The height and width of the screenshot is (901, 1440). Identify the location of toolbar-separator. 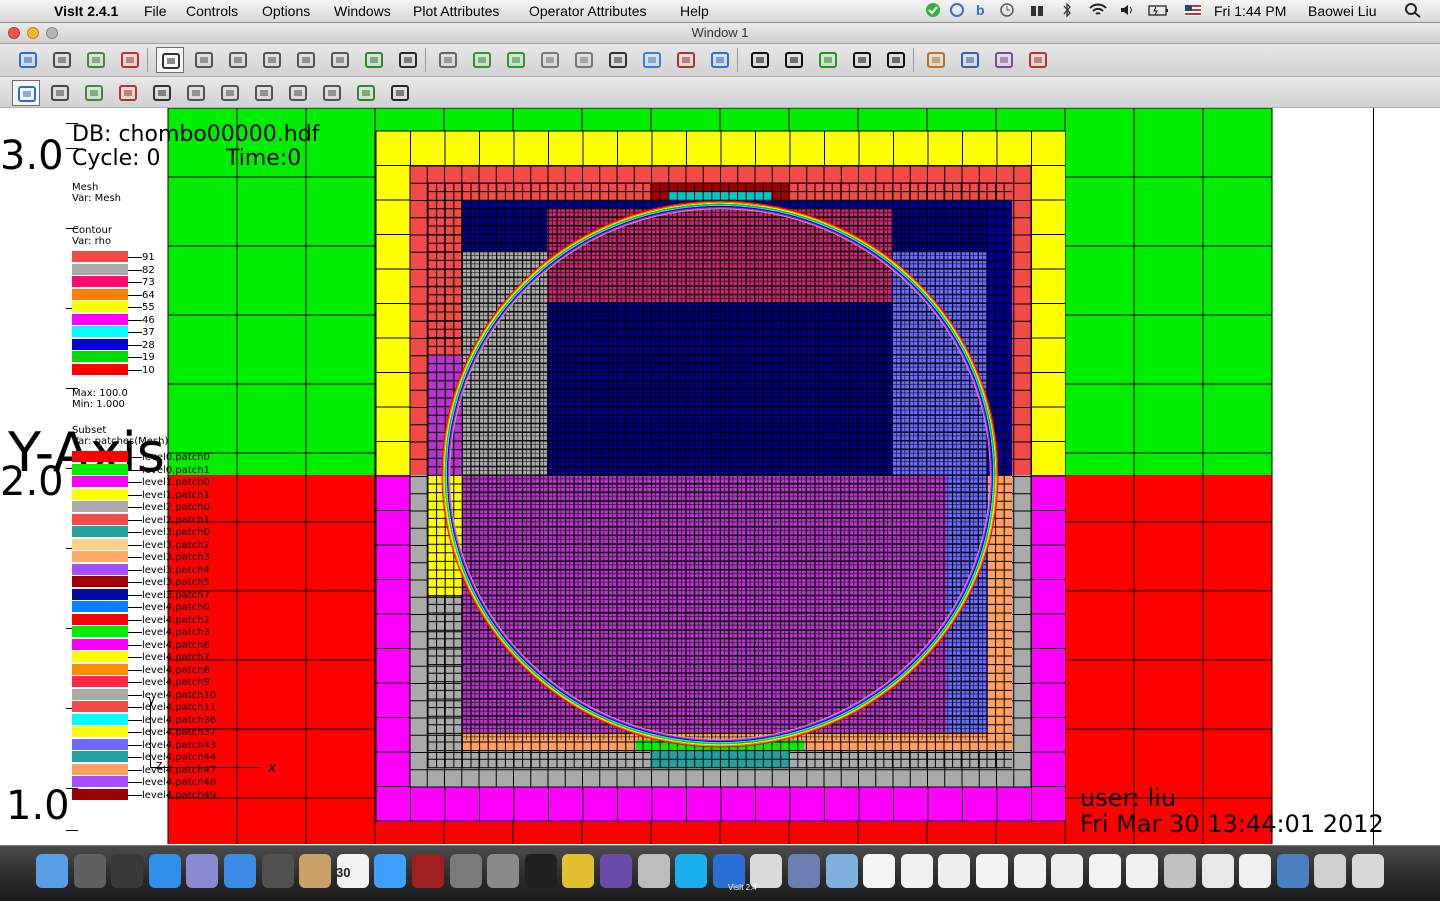
(913, 60).